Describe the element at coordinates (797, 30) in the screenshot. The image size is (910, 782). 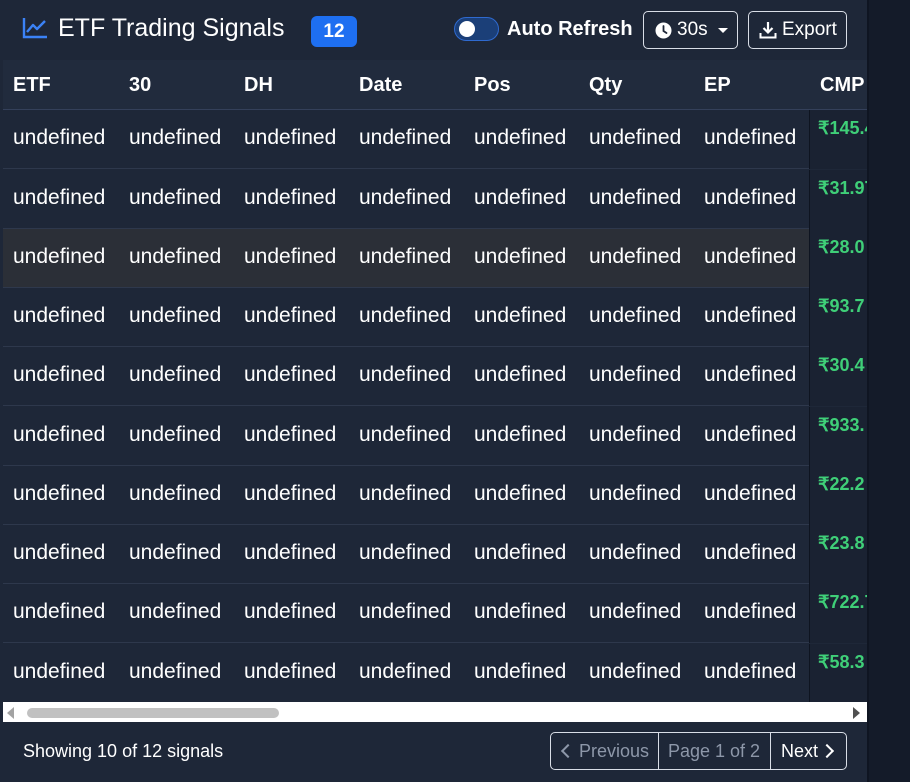
I see `export-button: Export` at that location.